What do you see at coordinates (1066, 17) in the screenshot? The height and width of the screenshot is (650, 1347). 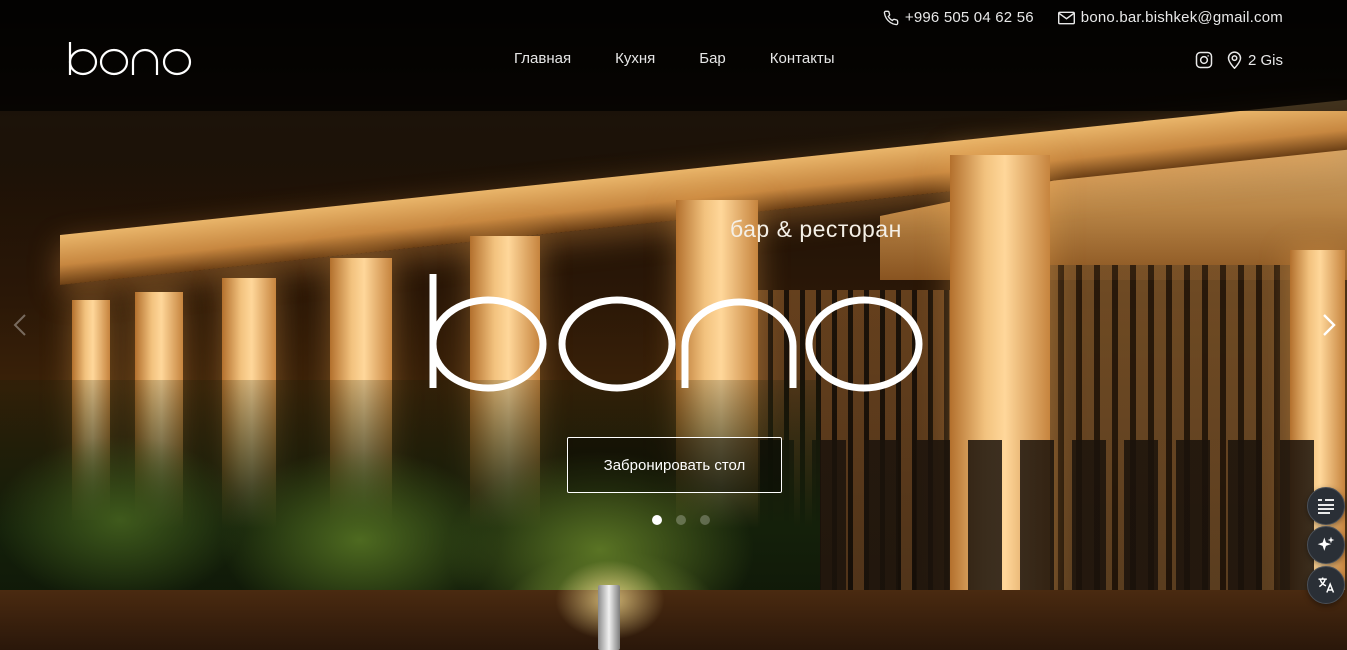 I see `mail-icon` at bounding box center [1066, 17].